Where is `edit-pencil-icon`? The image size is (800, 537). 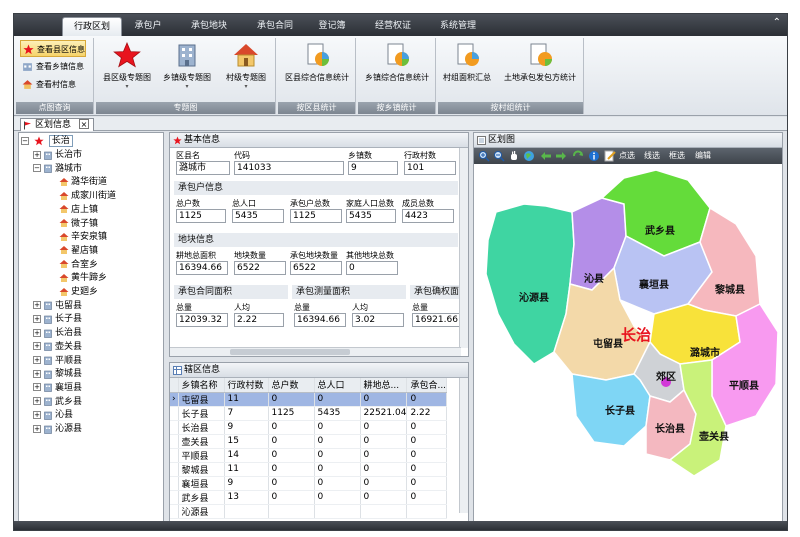 edit-pencil-icon is located at coordinates (610, 156).